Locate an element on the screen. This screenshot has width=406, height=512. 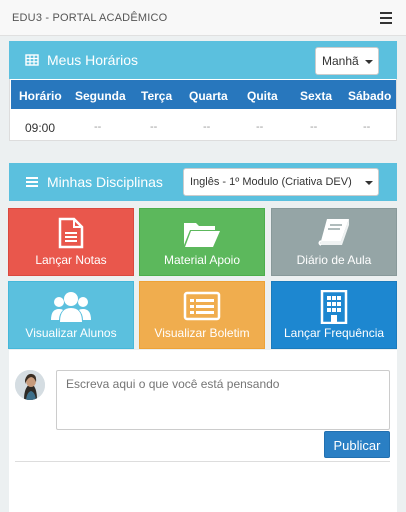
tile-label: Lançar Frequência is located at coordinates (334, 333).